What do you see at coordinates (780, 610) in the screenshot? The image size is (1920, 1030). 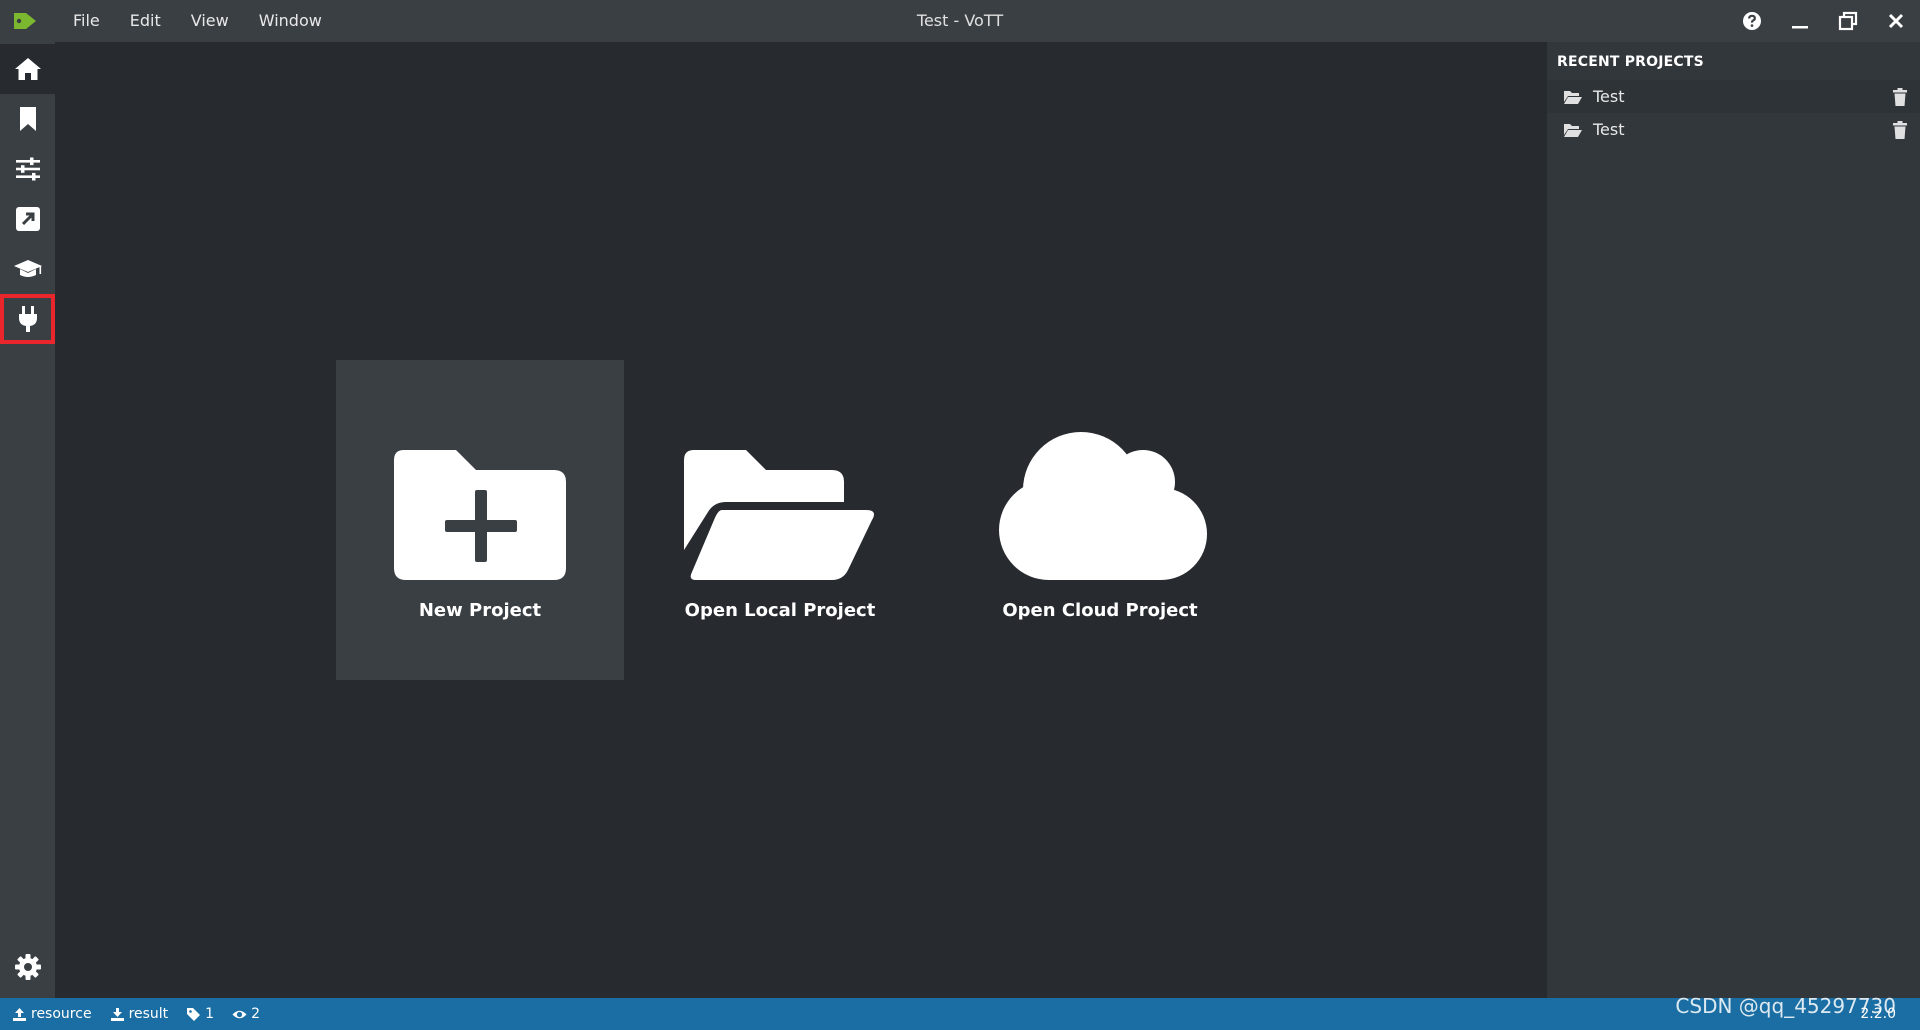 I see `open-local-project-label: Open Local Project` at bounding box center [780, 610].